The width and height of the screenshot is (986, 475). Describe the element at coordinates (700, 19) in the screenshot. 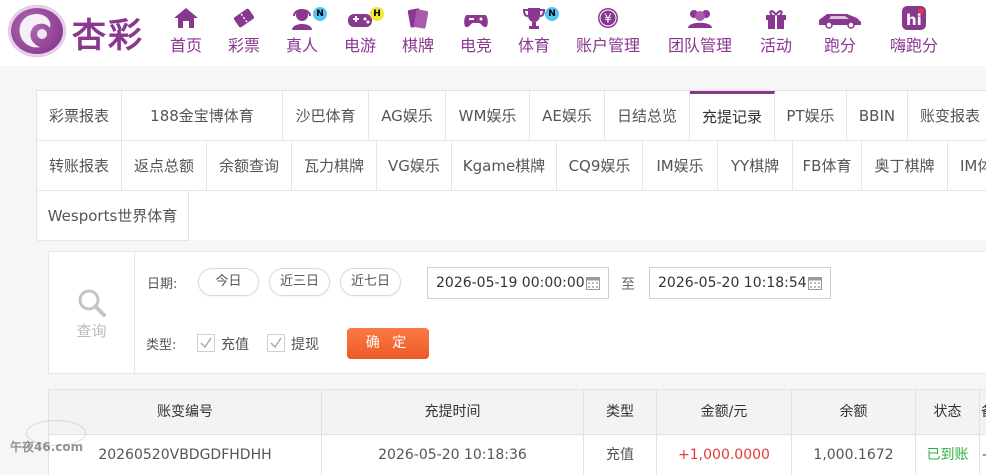

I see `team-icon` at that location.